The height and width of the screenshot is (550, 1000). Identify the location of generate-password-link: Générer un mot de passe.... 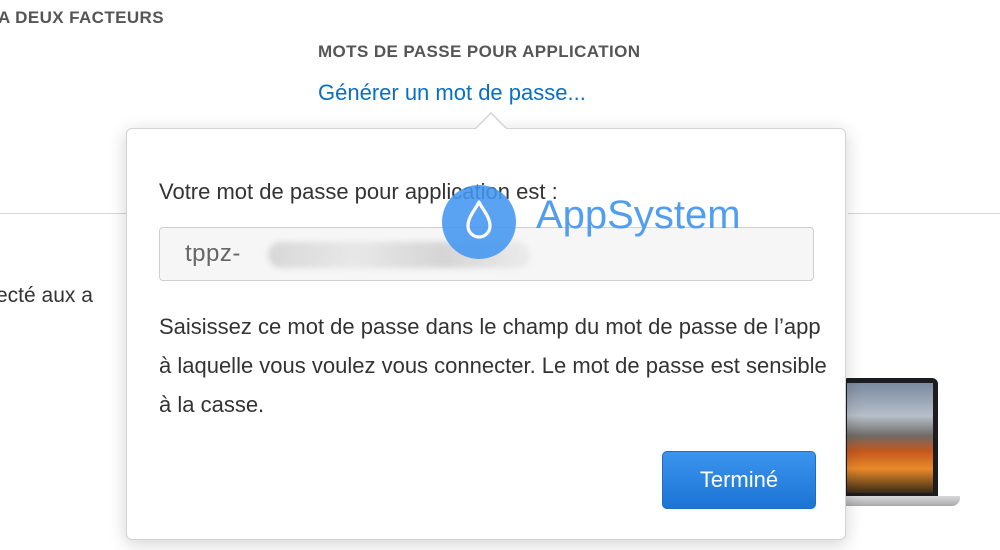
(452, 93).